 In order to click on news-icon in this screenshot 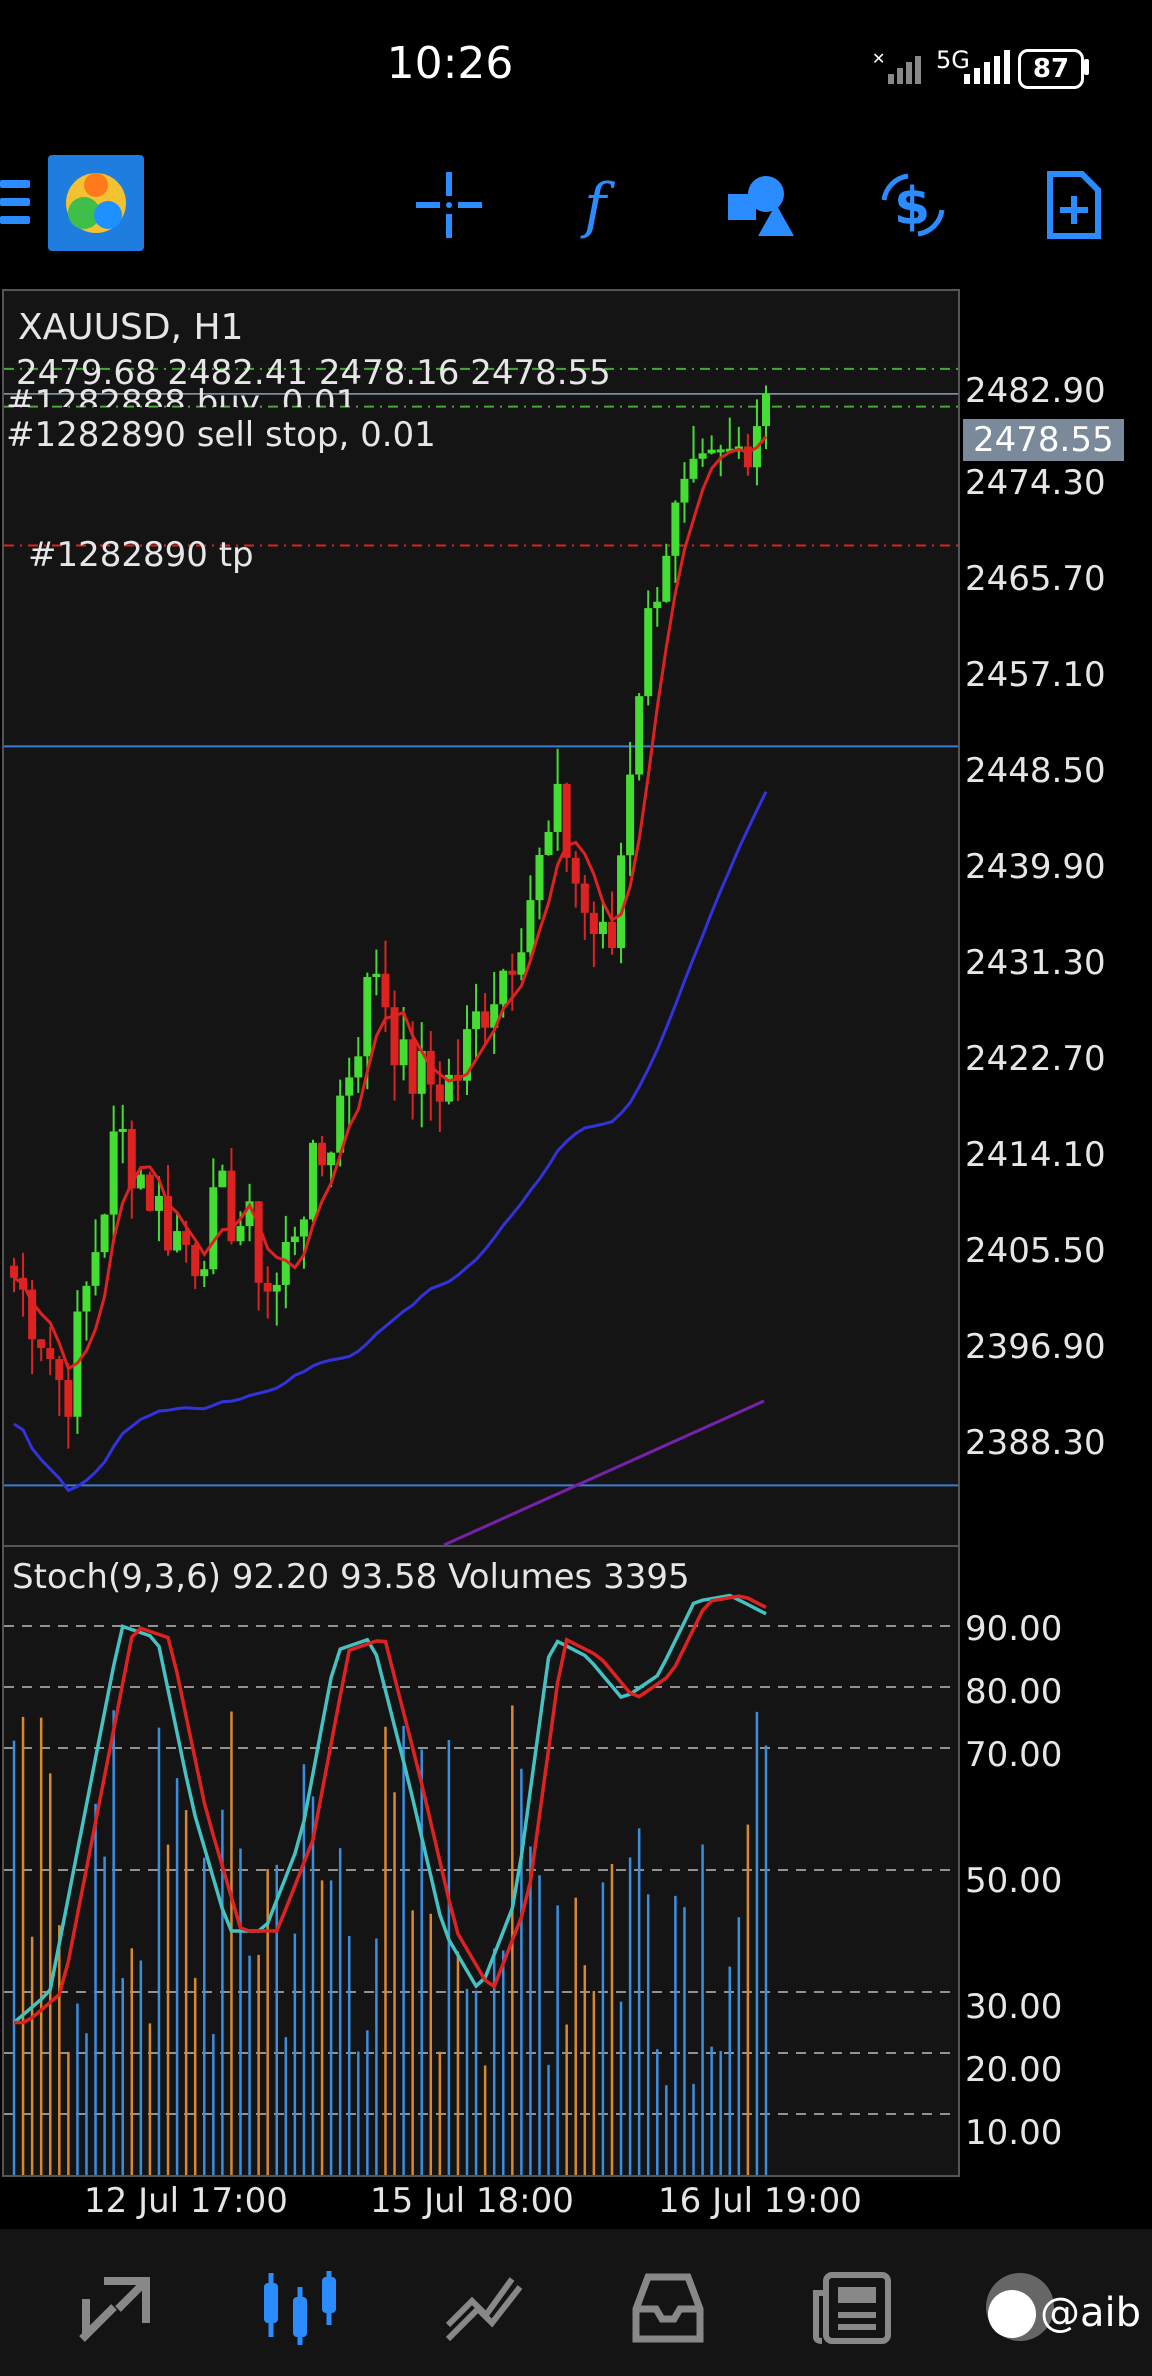, I will do `click(852, 2308)`.